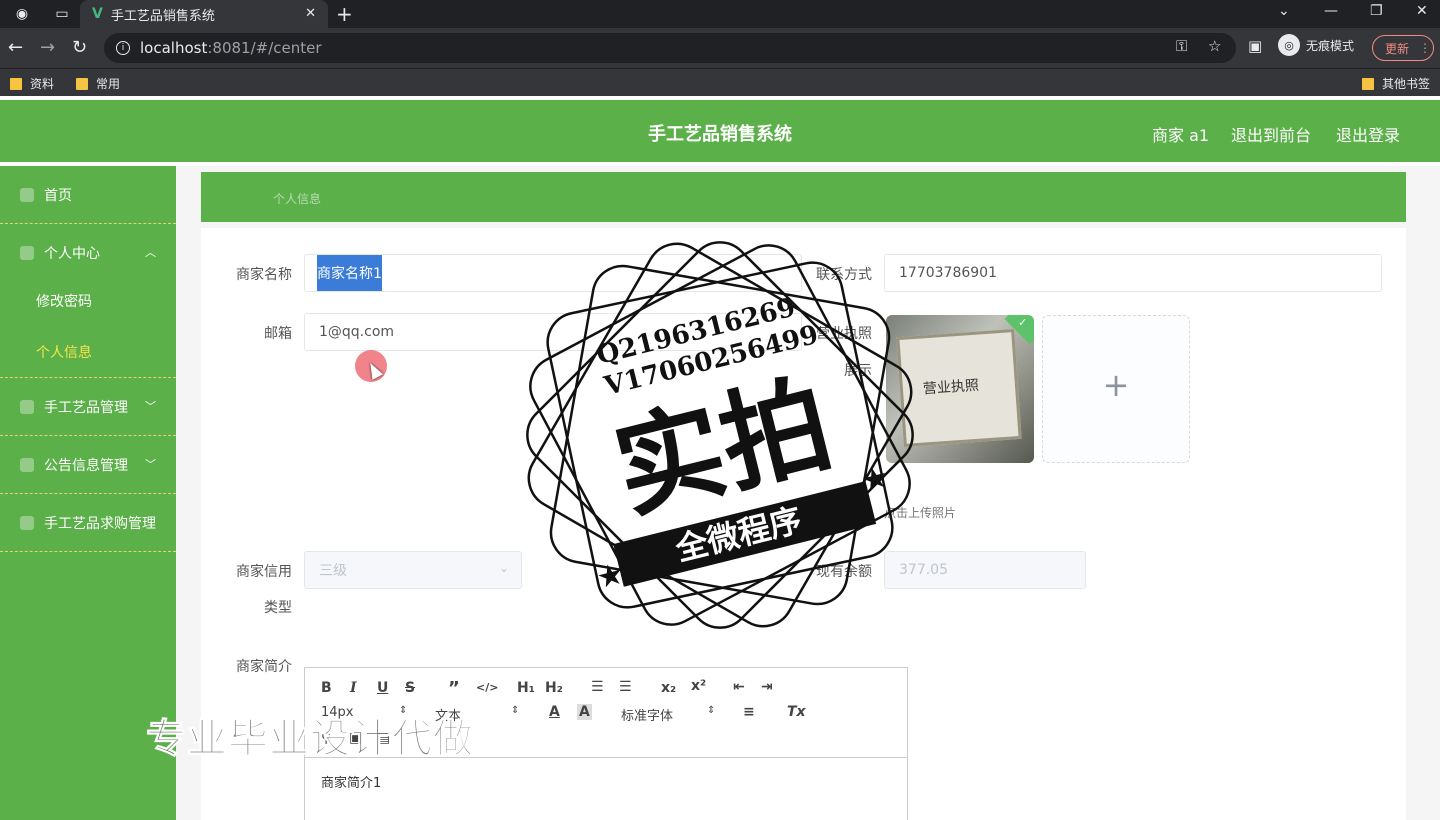  Describe the element at coordinates (668, 688) in the screenshot. I see `subscript-icon: x₂` at that location.